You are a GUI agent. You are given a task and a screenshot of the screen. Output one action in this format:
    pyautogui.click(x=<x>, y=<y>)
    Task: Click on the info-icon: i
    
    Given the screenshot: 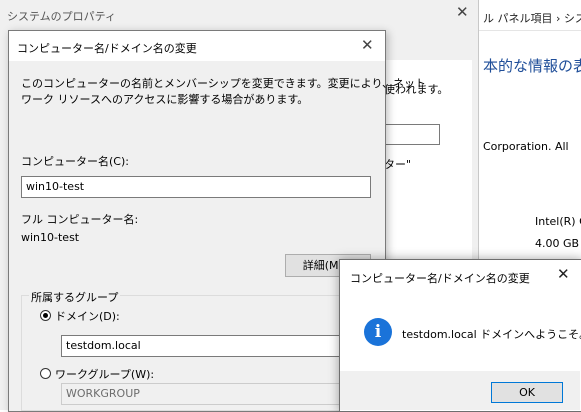 What is the action you would take?
    pyautogui.click(x=378, y=332)
    